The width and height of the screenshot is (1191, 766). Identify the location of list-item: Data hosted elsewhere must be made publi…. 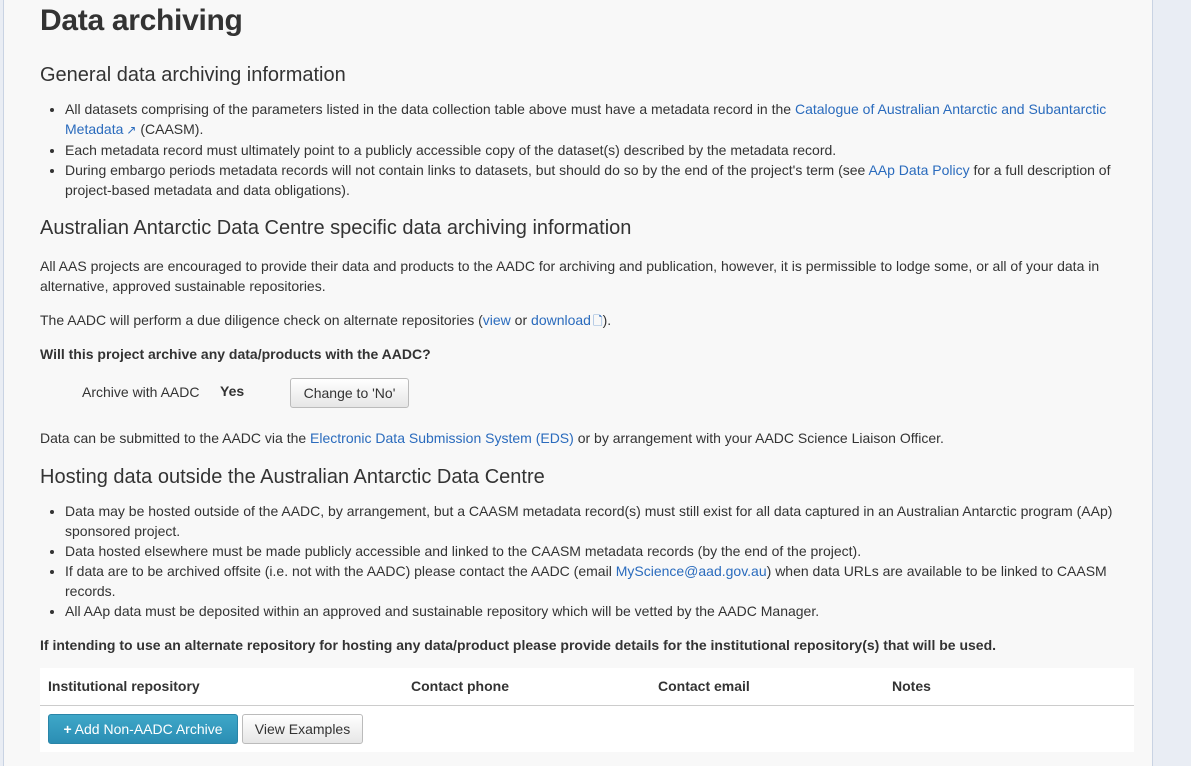
(603, 551).